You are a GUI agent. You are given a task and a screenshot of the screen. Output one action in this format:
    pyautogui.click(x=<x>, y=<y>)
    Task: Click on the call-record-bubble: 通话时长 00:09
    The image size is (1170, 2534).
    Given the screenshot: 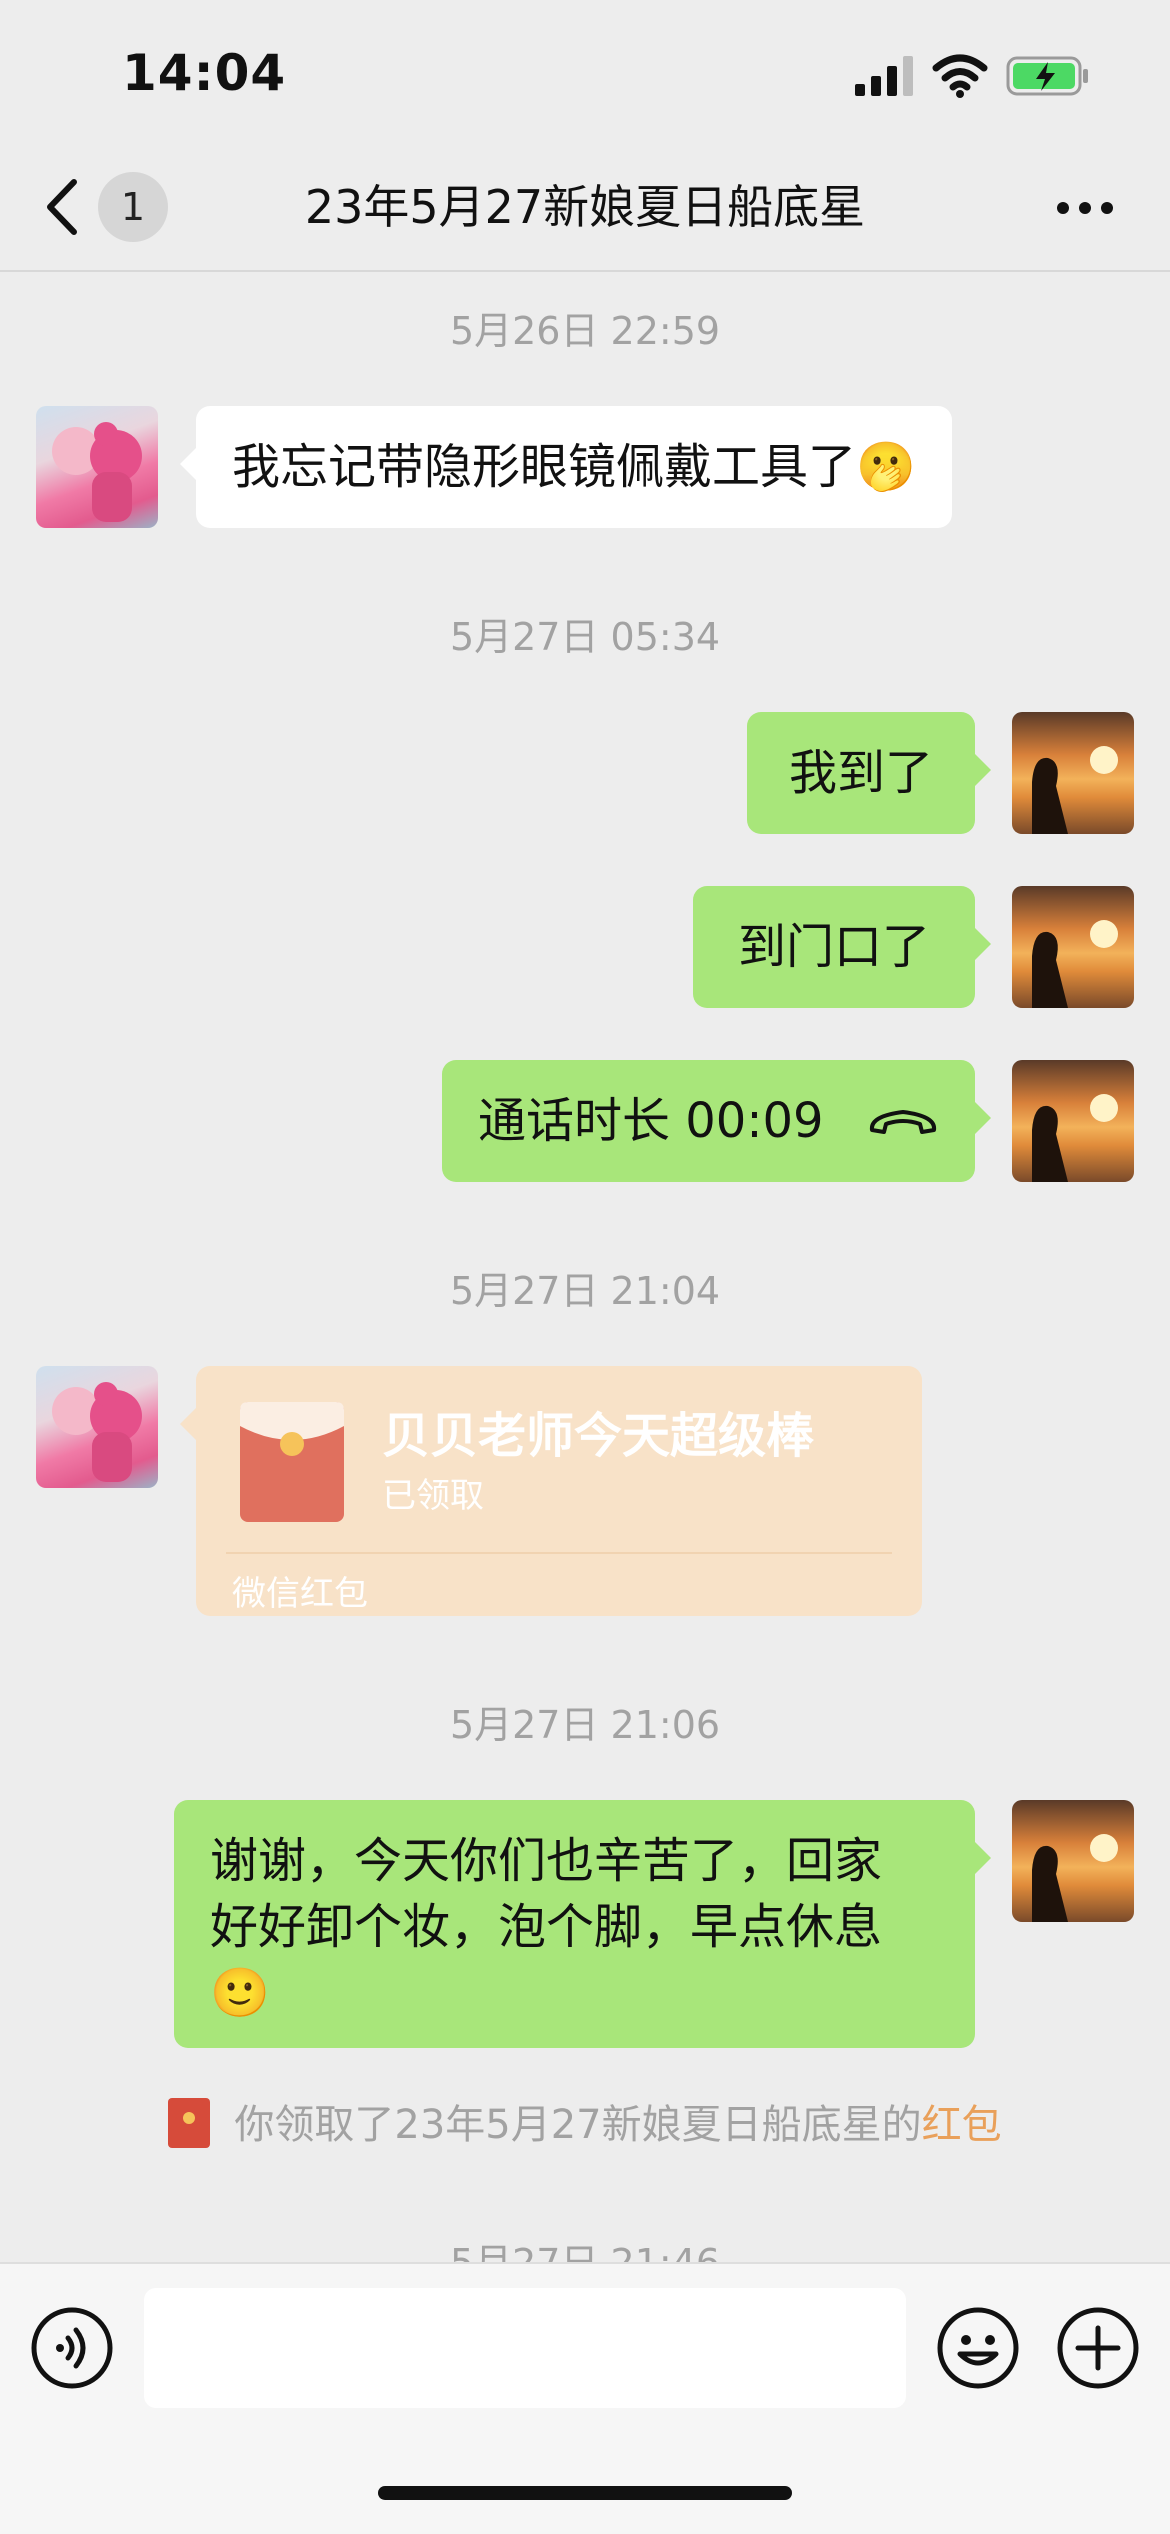 What is the action you would take?
    pyautogui.click(x=716, y=1121)
    